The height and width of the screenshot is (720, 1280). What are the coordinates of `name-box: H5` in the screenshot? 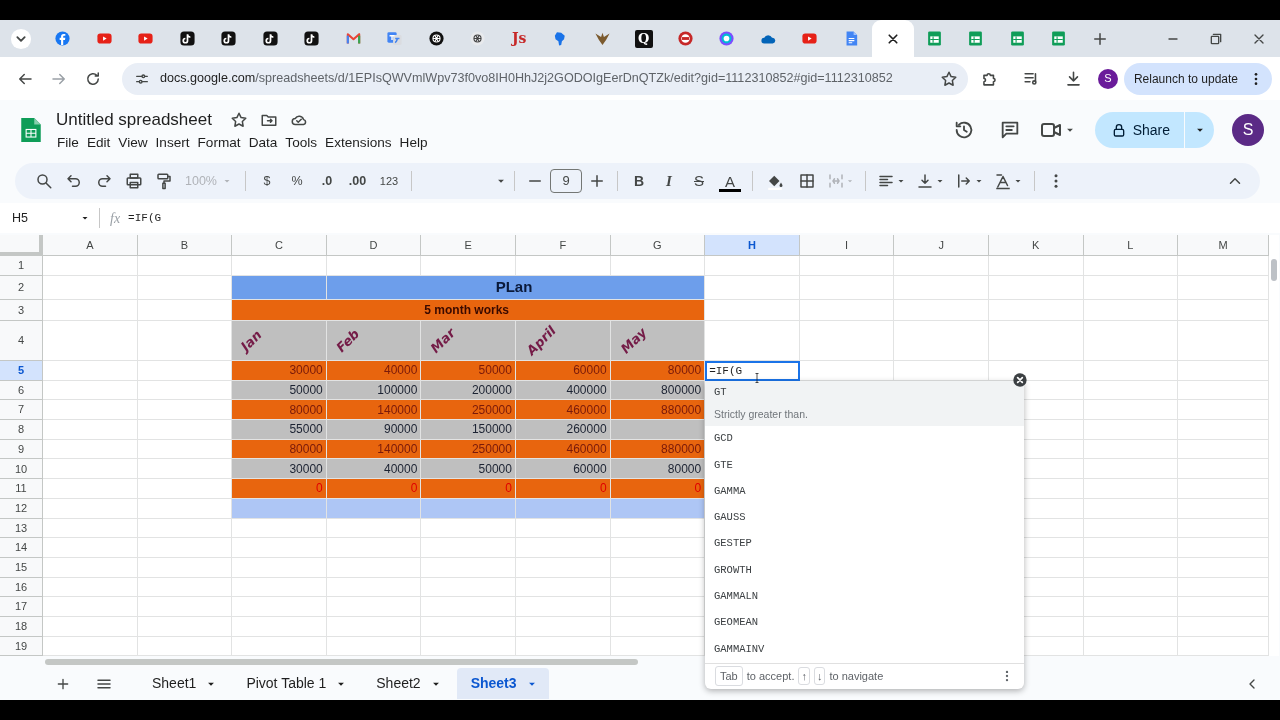 It's located at (20, 218).